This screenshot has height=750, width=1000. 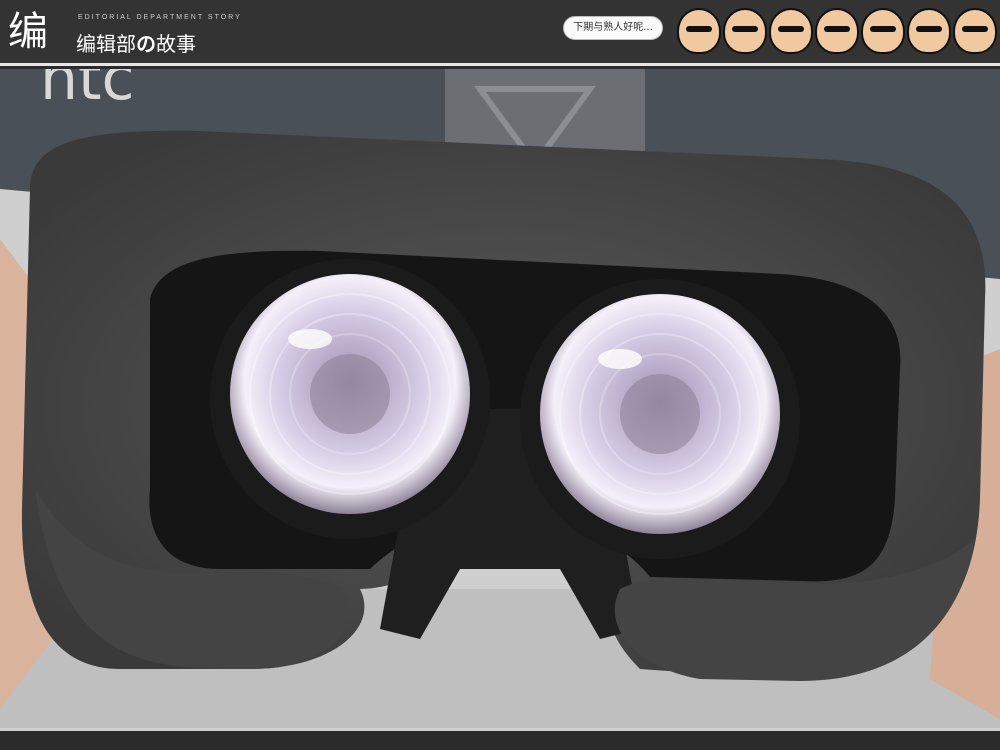 What do you see at coordinates (37, 32) in the screenshot?
I see `site-logo: 编` at bounding box center [37, 32].